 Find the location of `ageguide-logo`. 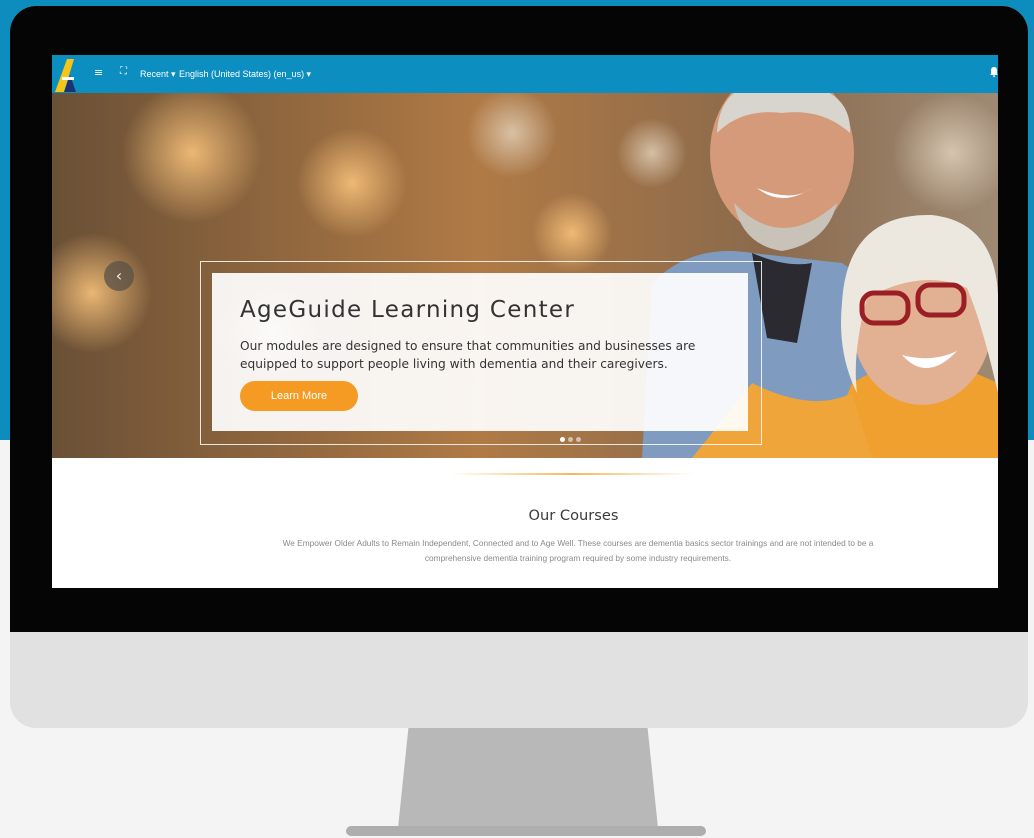

ageguide-logo is located at coordinates (66, 74).